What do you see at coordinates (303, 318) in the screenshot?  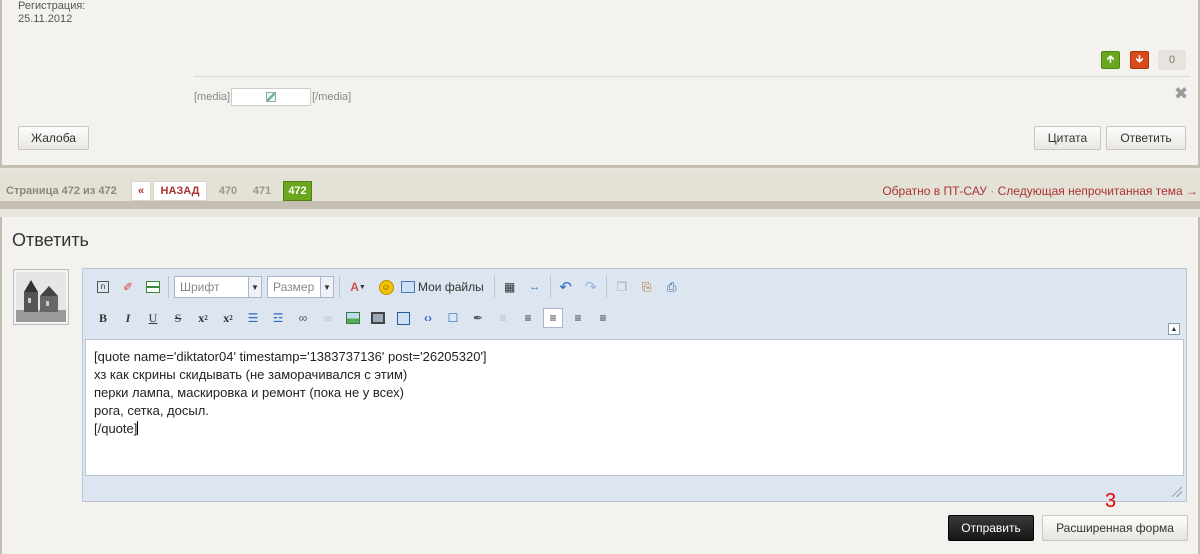 I see `link-icon: ∞` at bounding box center [303, 318].